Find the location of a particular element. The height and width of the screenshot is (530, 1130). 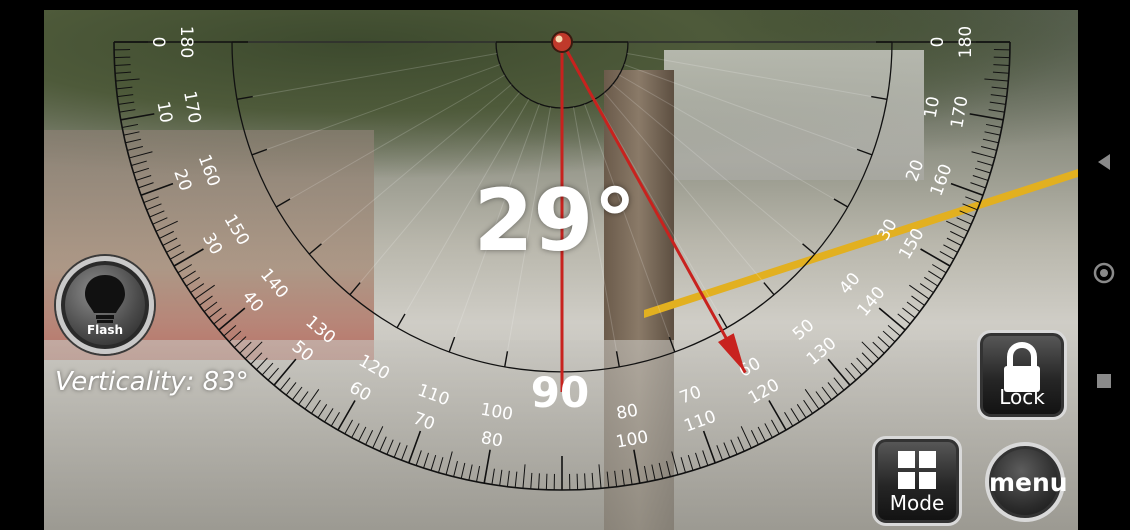

outer-scale-label: 160 is located at coordinates (942, 180).